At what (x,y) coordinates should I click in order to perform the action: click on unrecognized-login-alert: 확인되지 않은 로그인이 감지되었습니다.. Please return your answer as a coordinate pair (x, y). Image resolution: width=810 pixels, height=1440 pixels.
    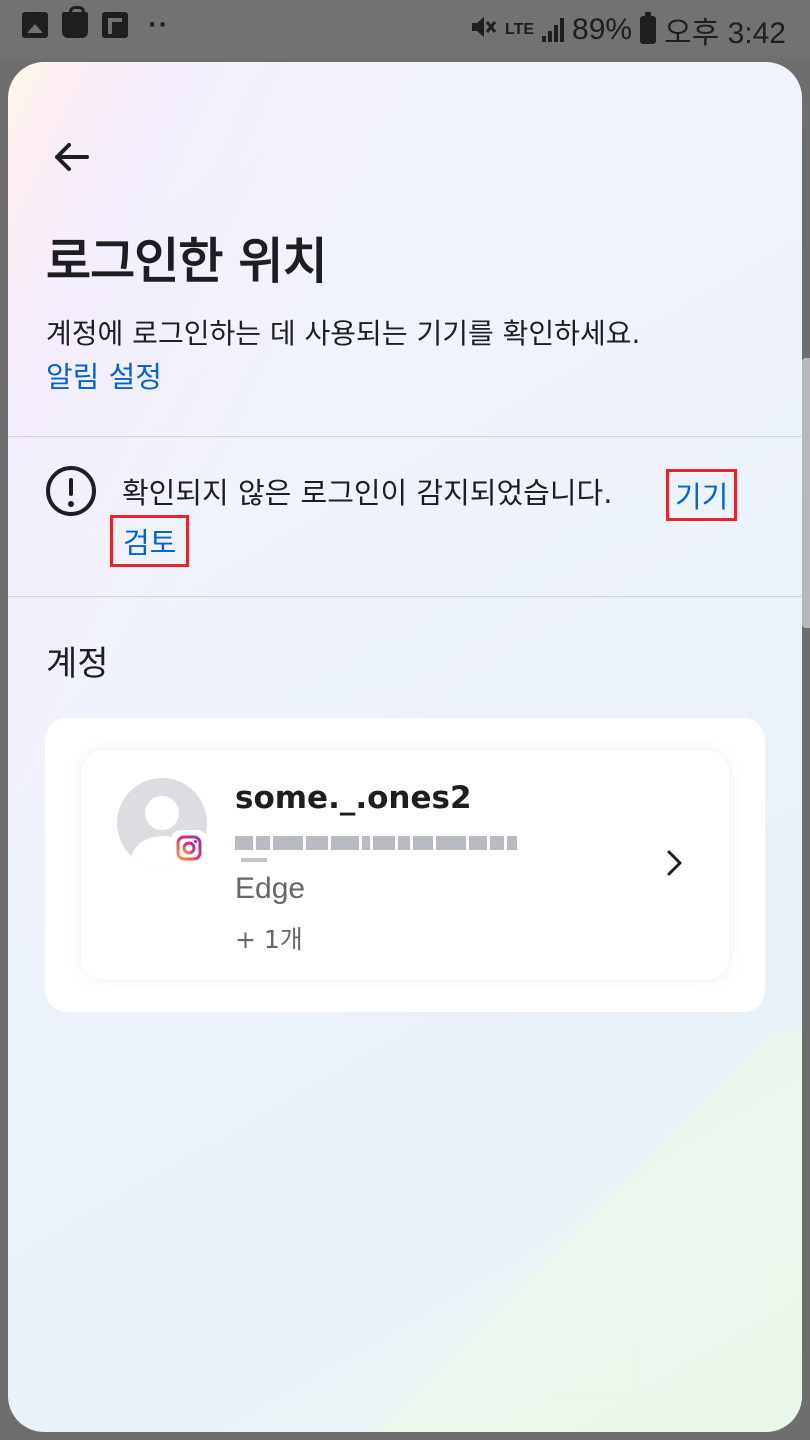
    Looking at the image, I should click on (367, 493).